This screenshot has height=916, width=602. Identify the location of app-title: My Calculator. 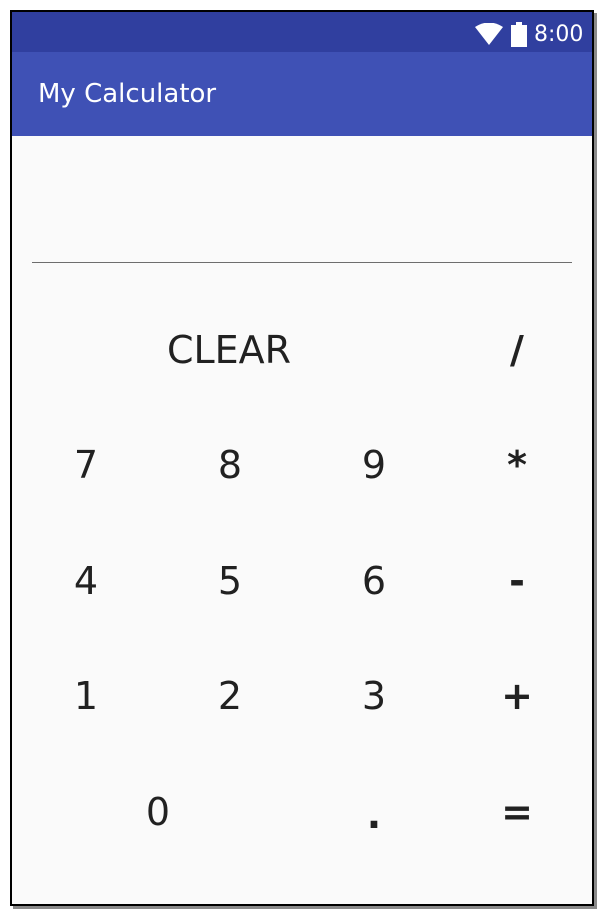
(127, 94).